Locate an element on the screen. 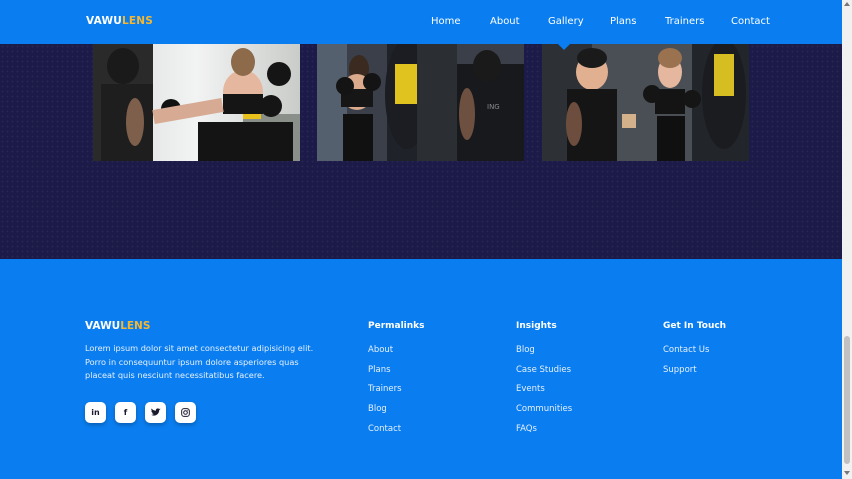 This screenshot has height=479, width=852. nav-home-link: Home is located at coordinates (446, 21).